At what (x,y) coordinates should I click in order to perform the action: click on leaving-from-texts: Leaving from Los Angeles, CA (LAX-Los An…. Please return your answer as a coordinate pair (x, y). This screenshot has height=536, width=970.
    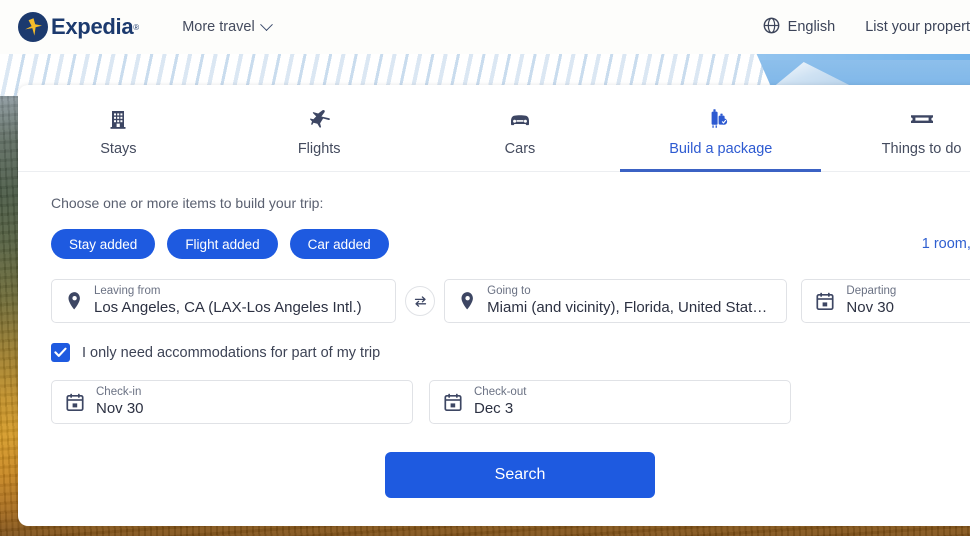
    Looking at the image, I should click on (228, 301).